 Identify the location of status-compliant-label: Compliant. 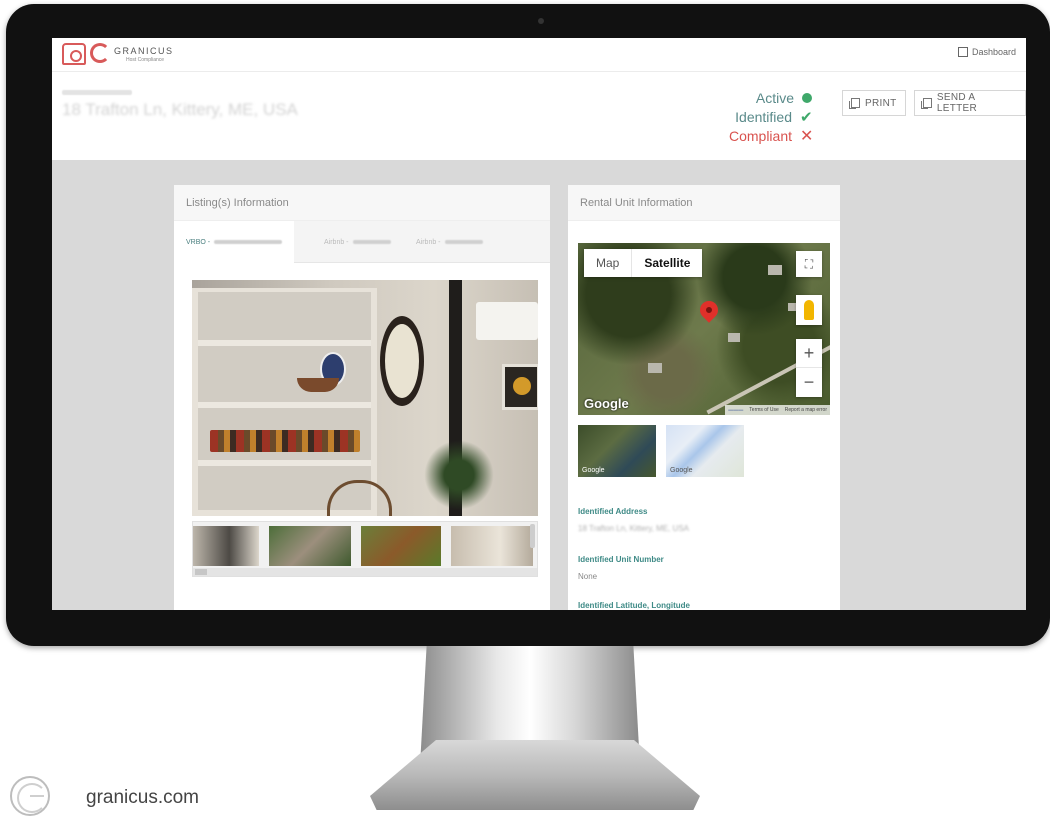
(760, 135).